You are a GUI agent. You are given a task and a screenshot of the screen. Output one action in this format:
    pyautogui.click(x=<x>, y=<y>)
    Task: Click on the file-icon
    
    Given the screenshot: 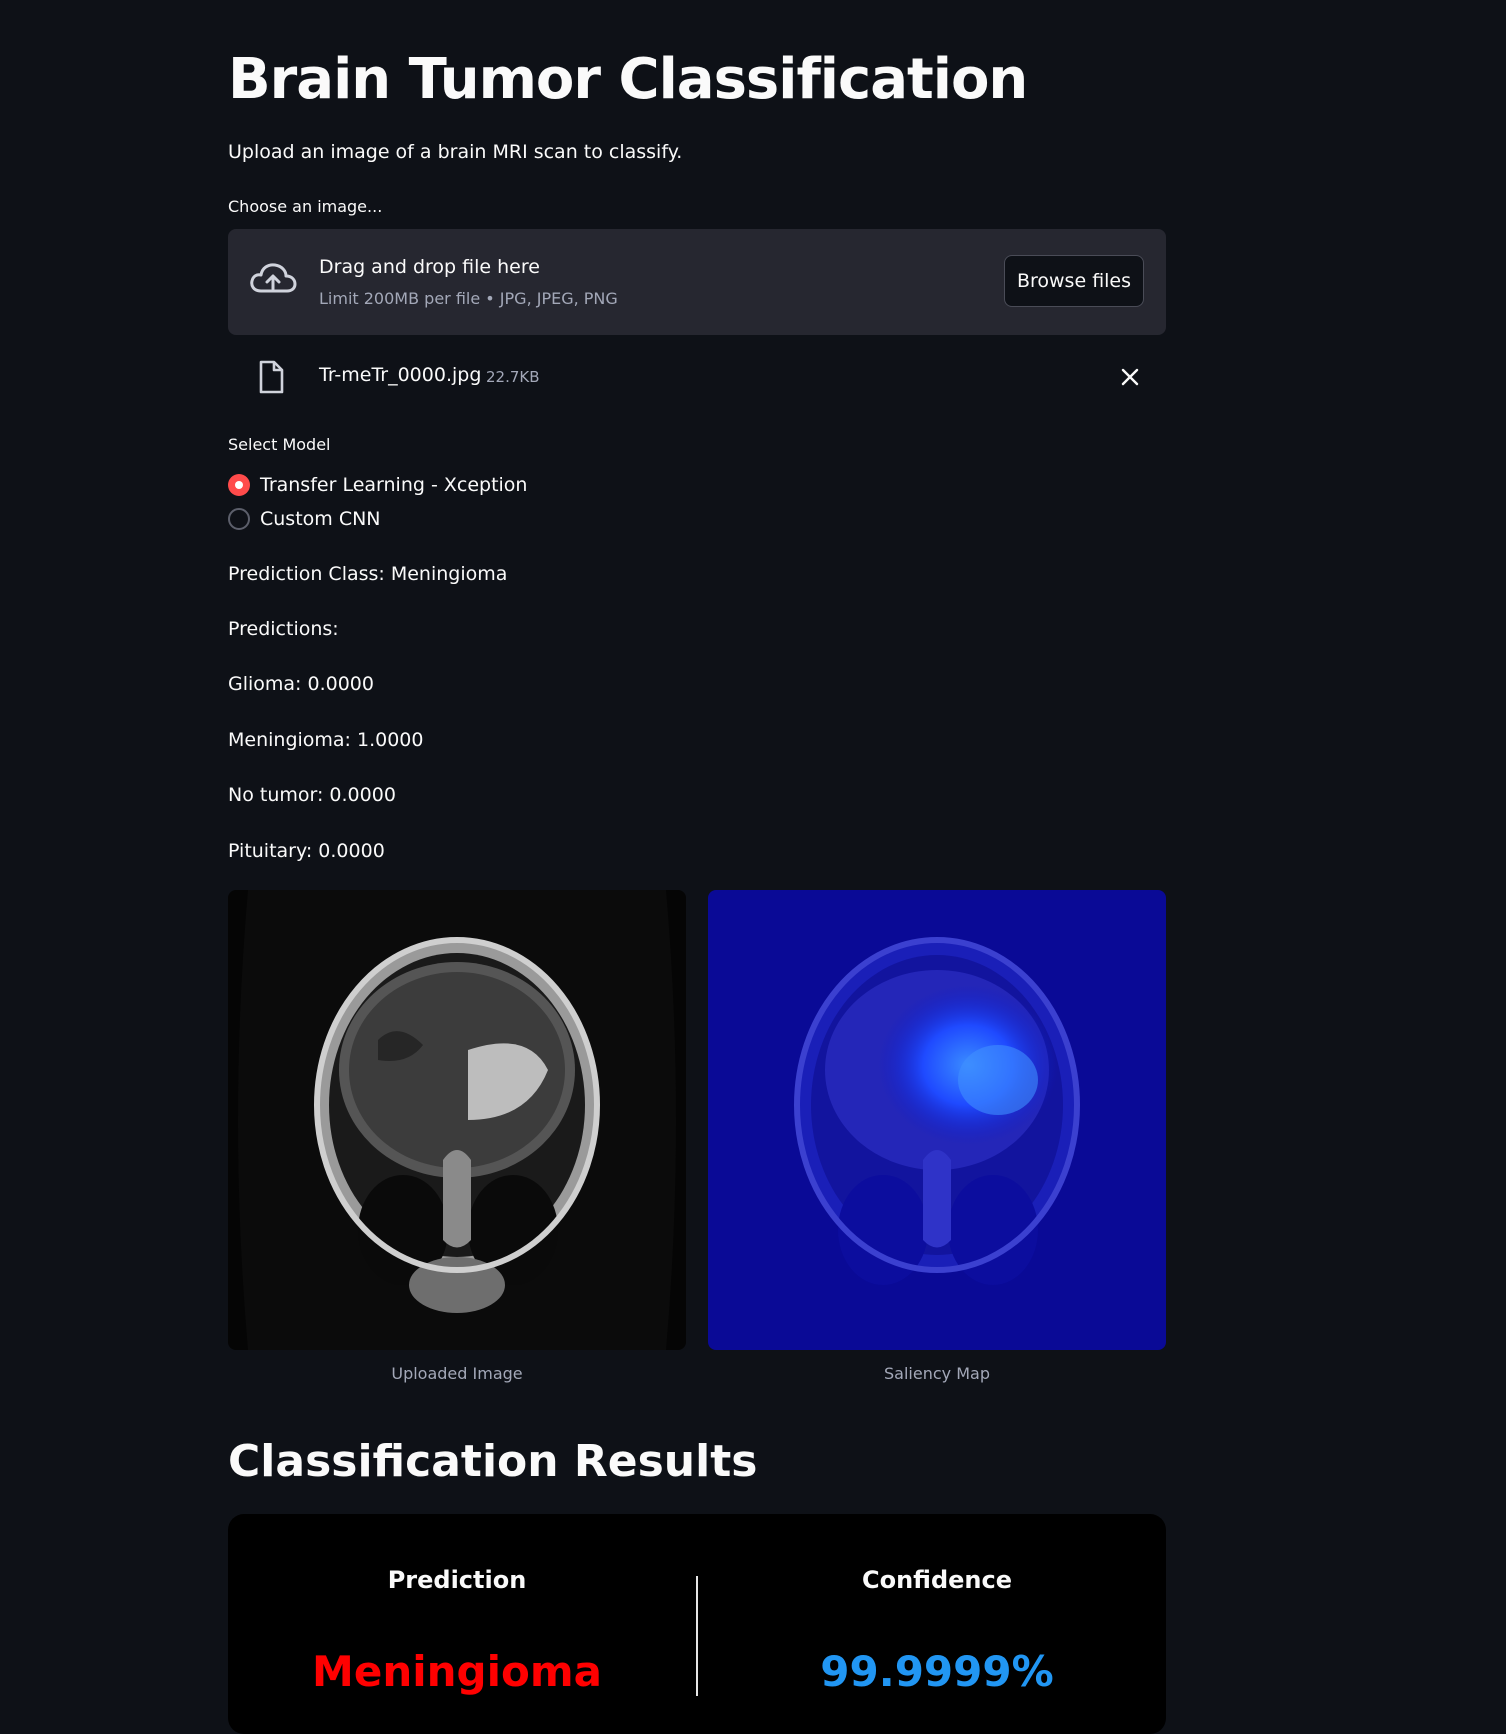 What is the action you would take?
    pyautogui.click(x=271, y=377)
    